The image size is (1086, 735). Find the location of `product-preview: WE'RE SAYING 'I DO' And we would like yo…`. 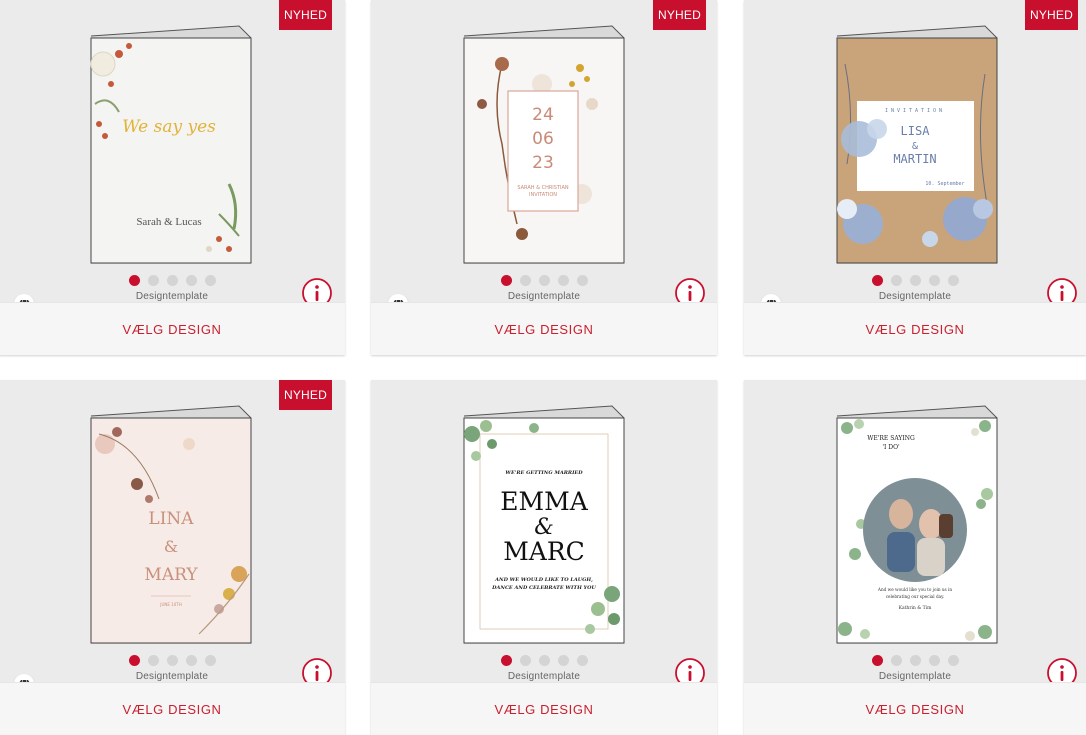

product-preview: WE'RE SAYING 'I DO' And we would like yo… is located at coordinates (915, 534).